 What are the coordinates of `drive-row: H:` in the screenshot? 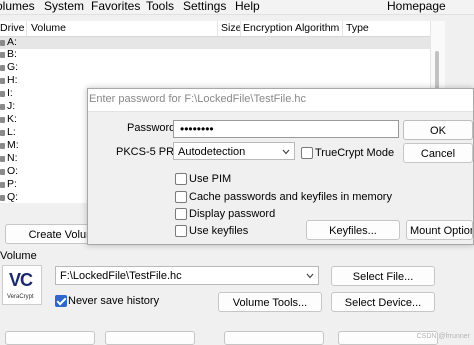 It's located at (215, 80).